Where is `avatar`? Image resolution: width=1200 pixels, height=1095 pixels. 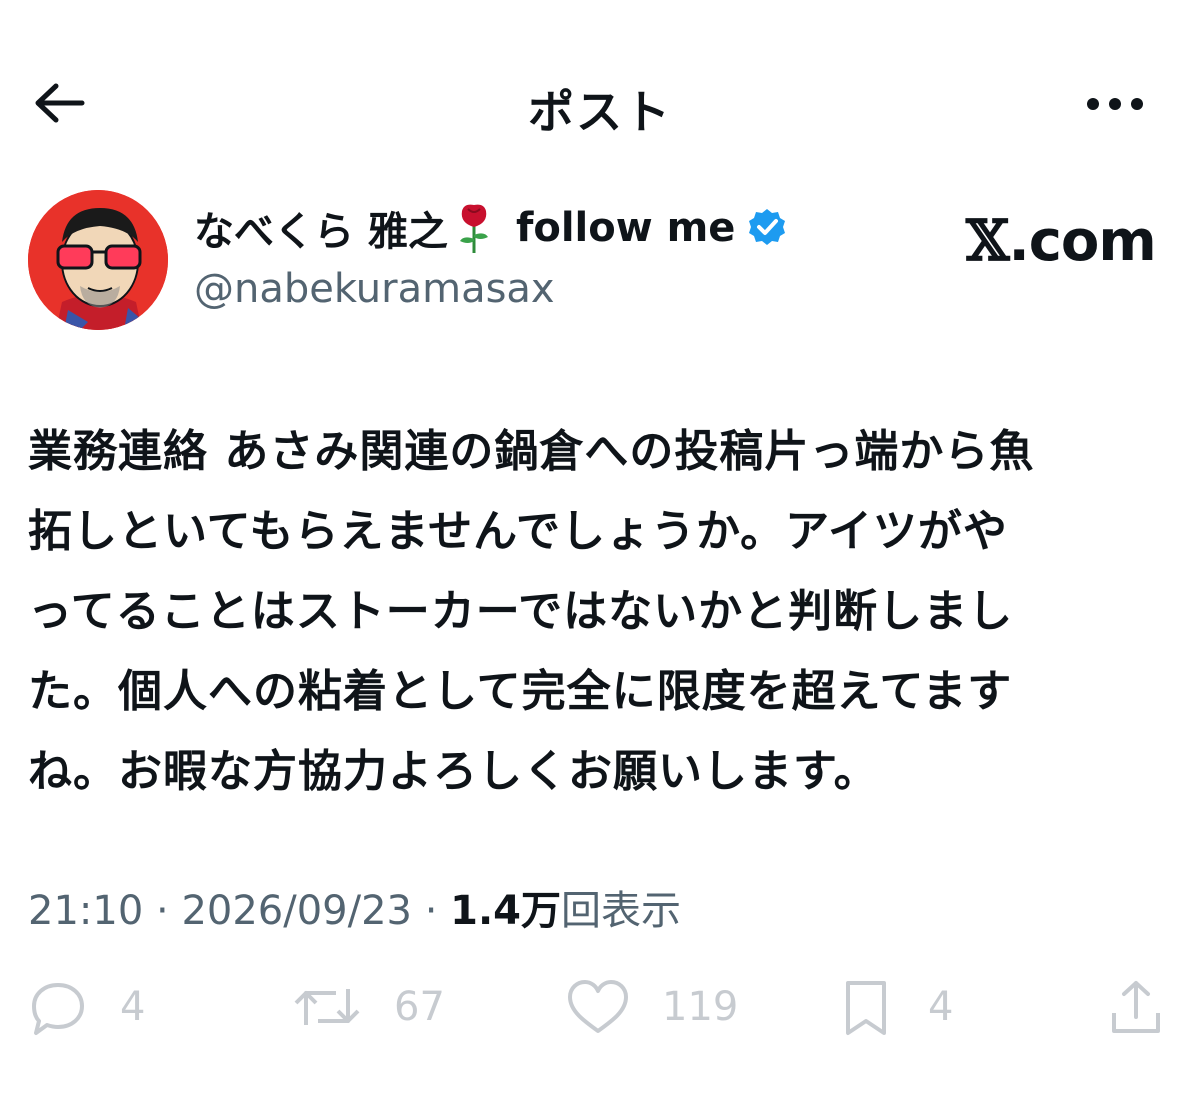 avatar is located at coordinates (98, 260).